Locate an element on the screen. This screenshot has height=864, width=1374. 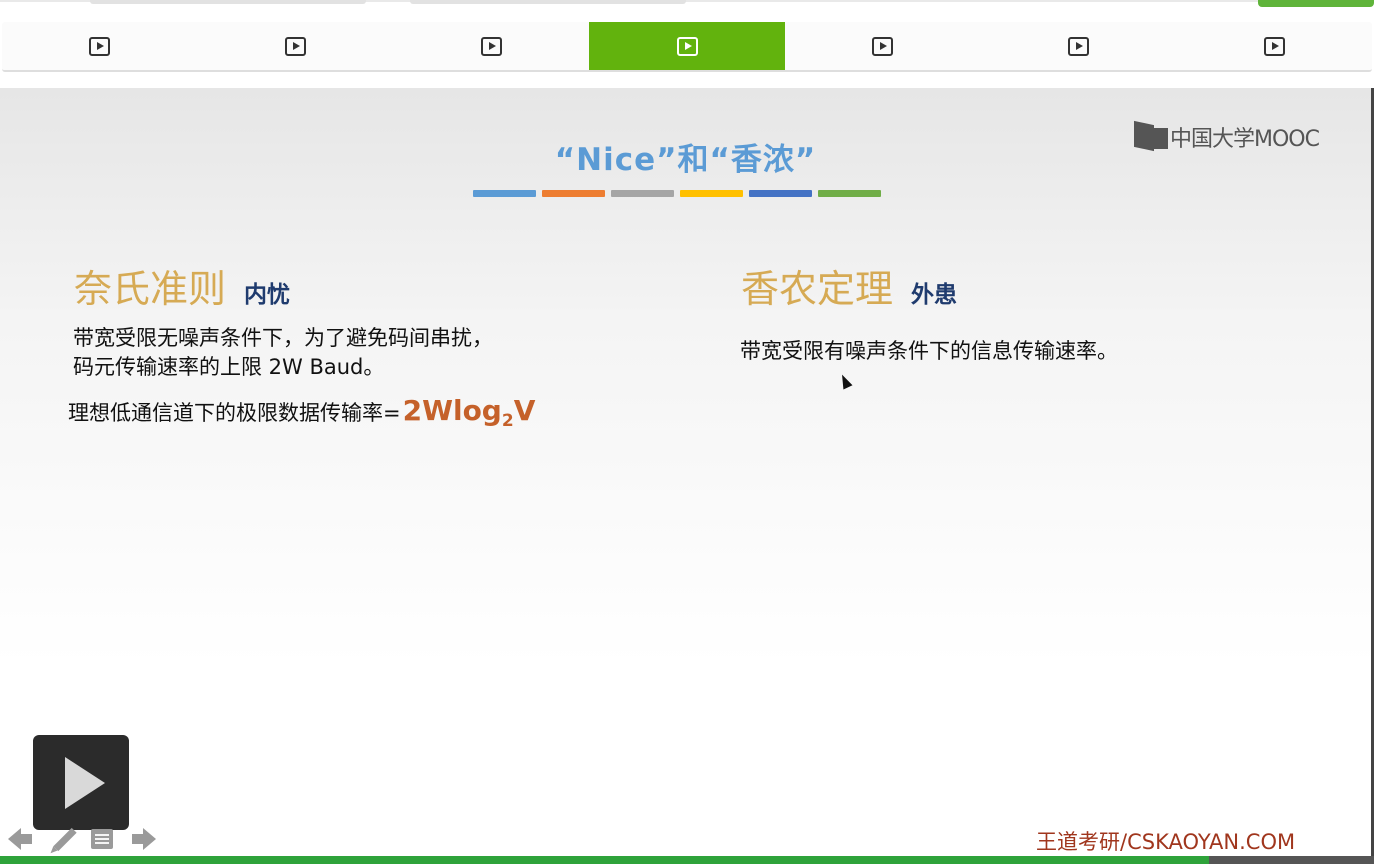
nyquist-description: 带宽受限无噪声条件下，为了避免码间串扰， 码元传输速率的上限 2W Baud。 is located at coordinates (283, 353).